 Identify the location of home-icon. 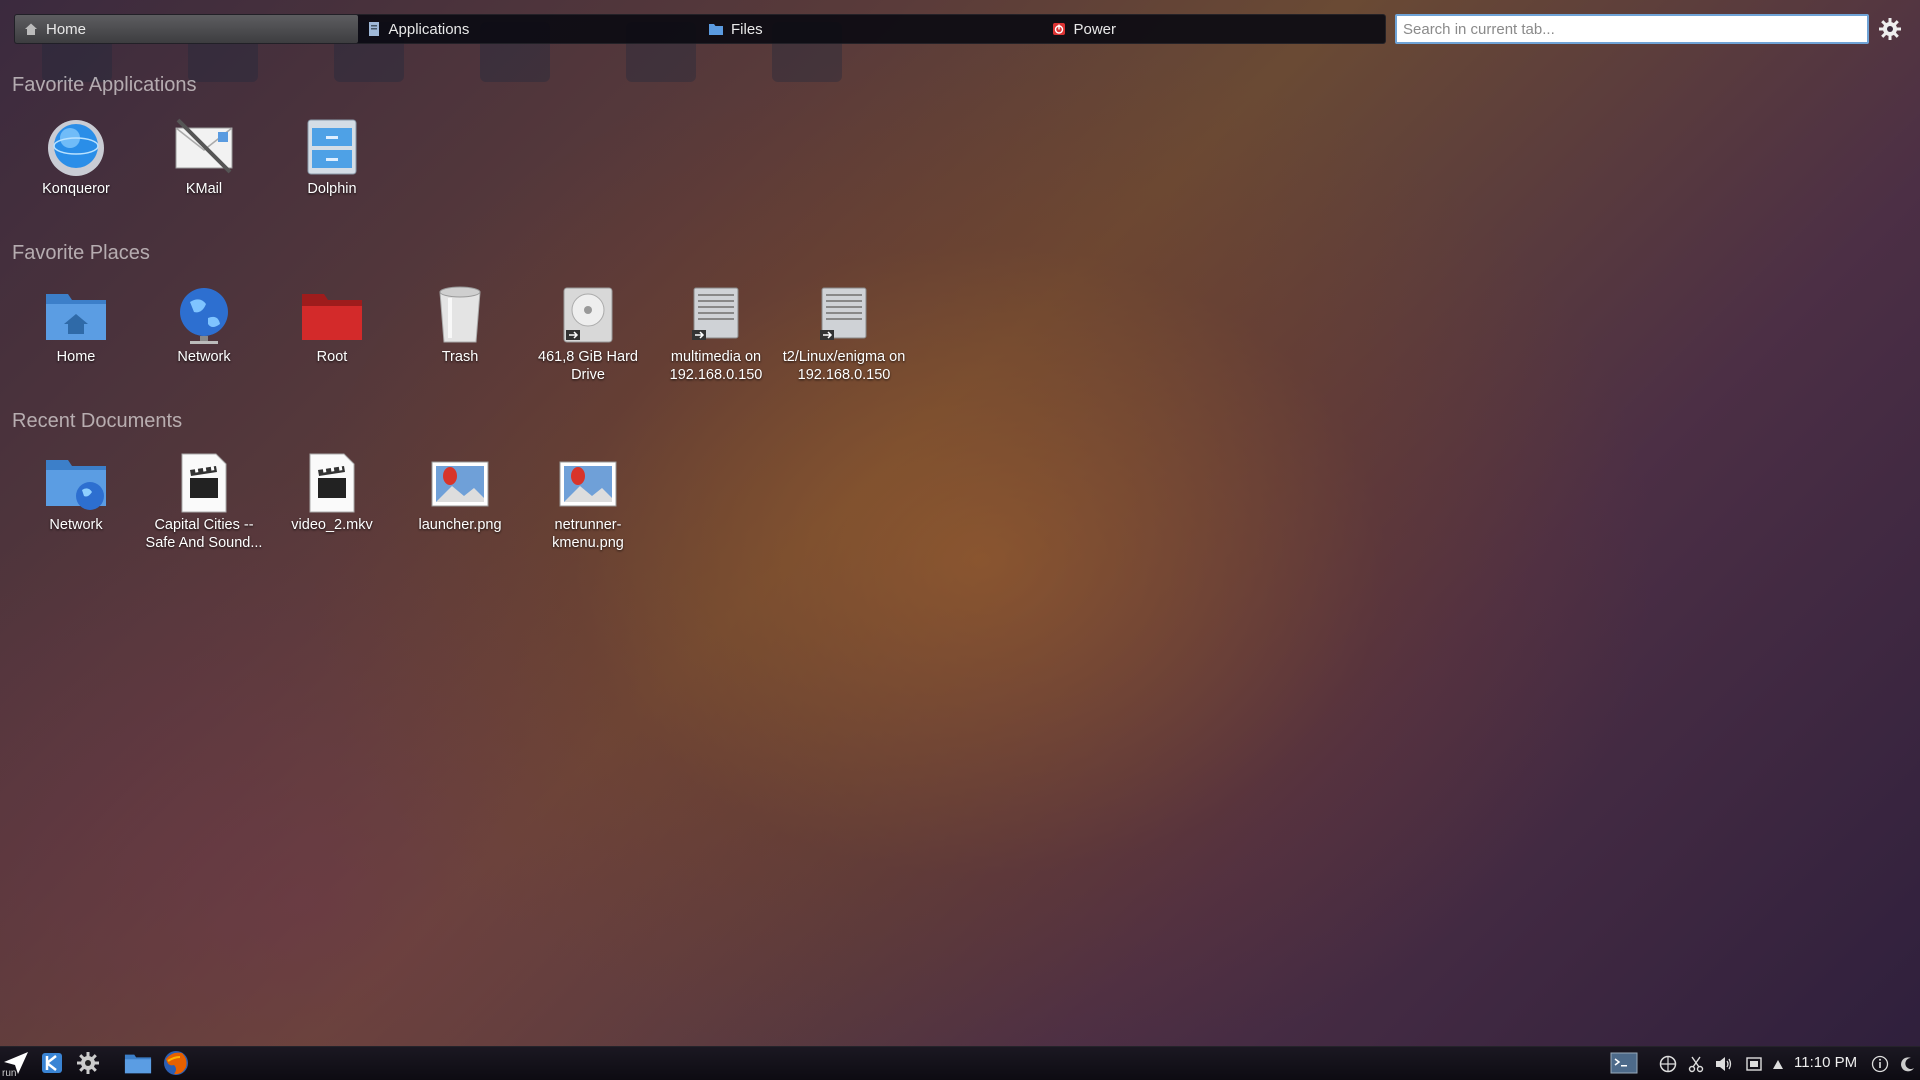
(31, 29).